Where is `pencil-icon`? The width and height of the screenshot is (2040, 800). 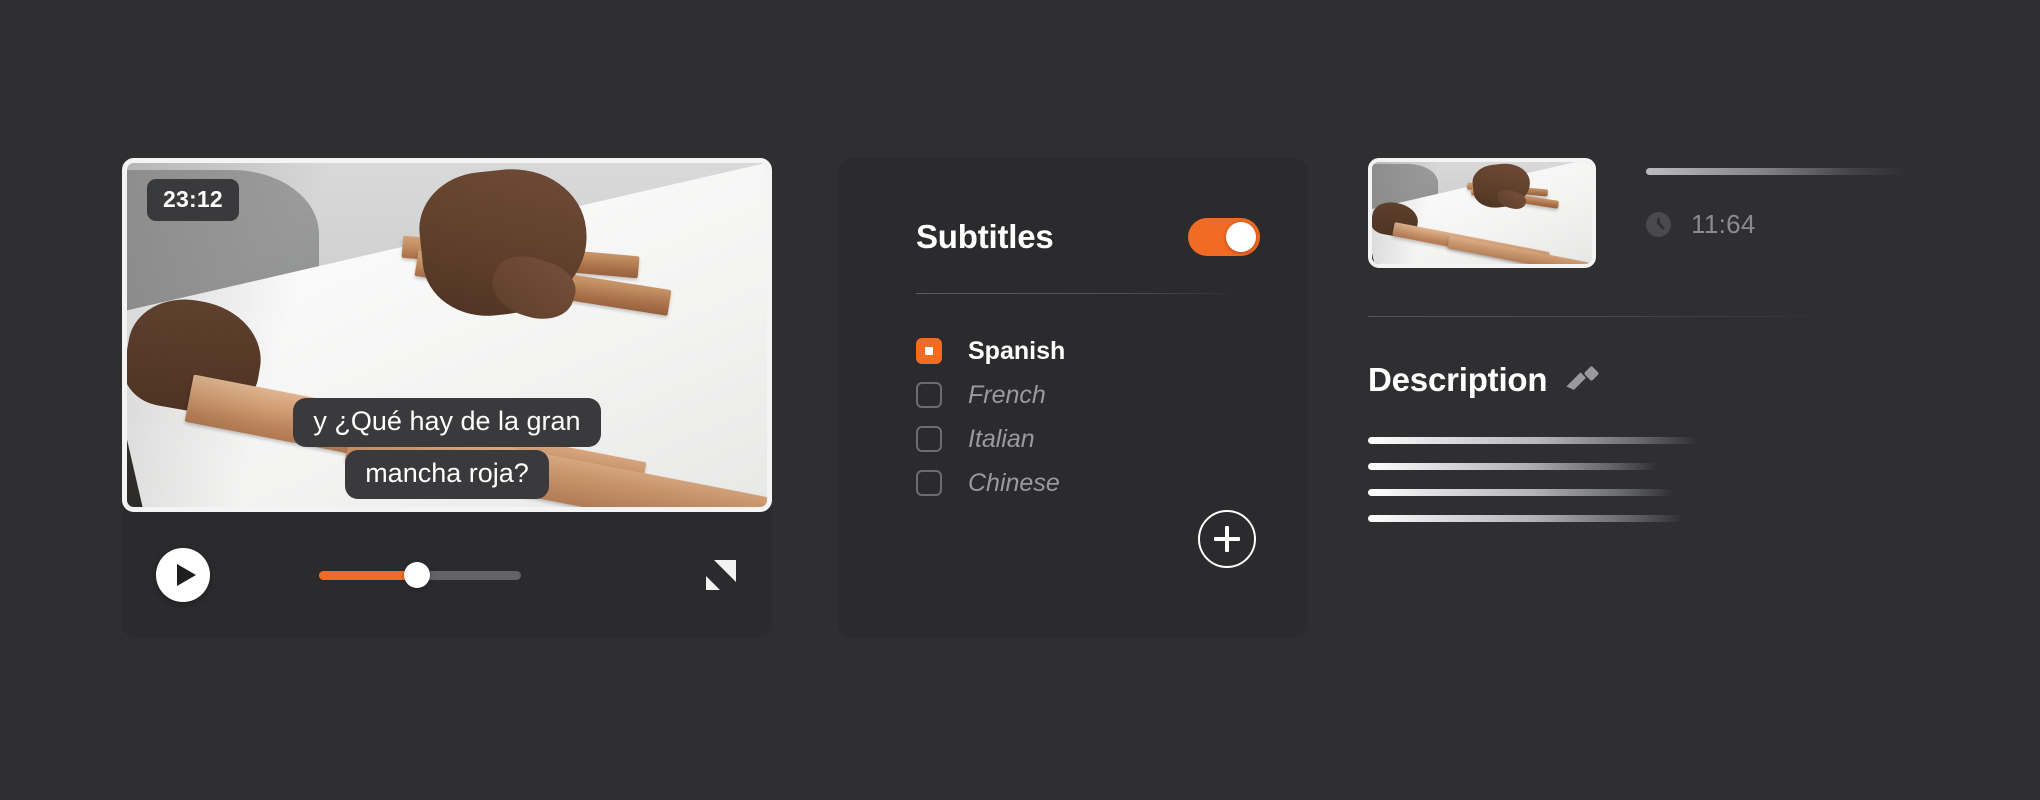 pencil-icon is located at coordinates (1585, 379).